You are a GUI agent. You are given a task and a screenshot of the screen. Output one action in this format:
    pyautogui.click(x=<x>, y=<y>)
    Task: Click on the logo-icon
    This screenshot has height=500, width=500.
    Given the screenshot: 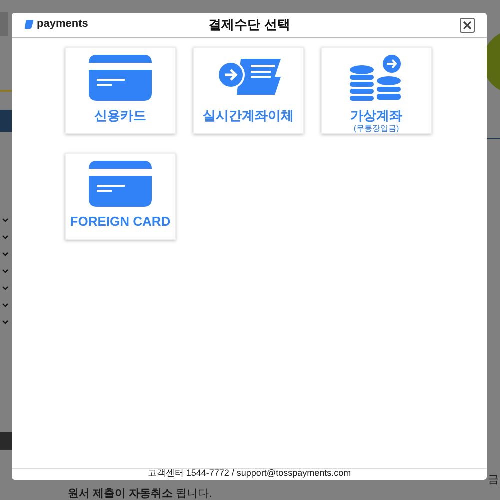 What is the action you would take?
    pyautogui.click(x=29, y=24)
    